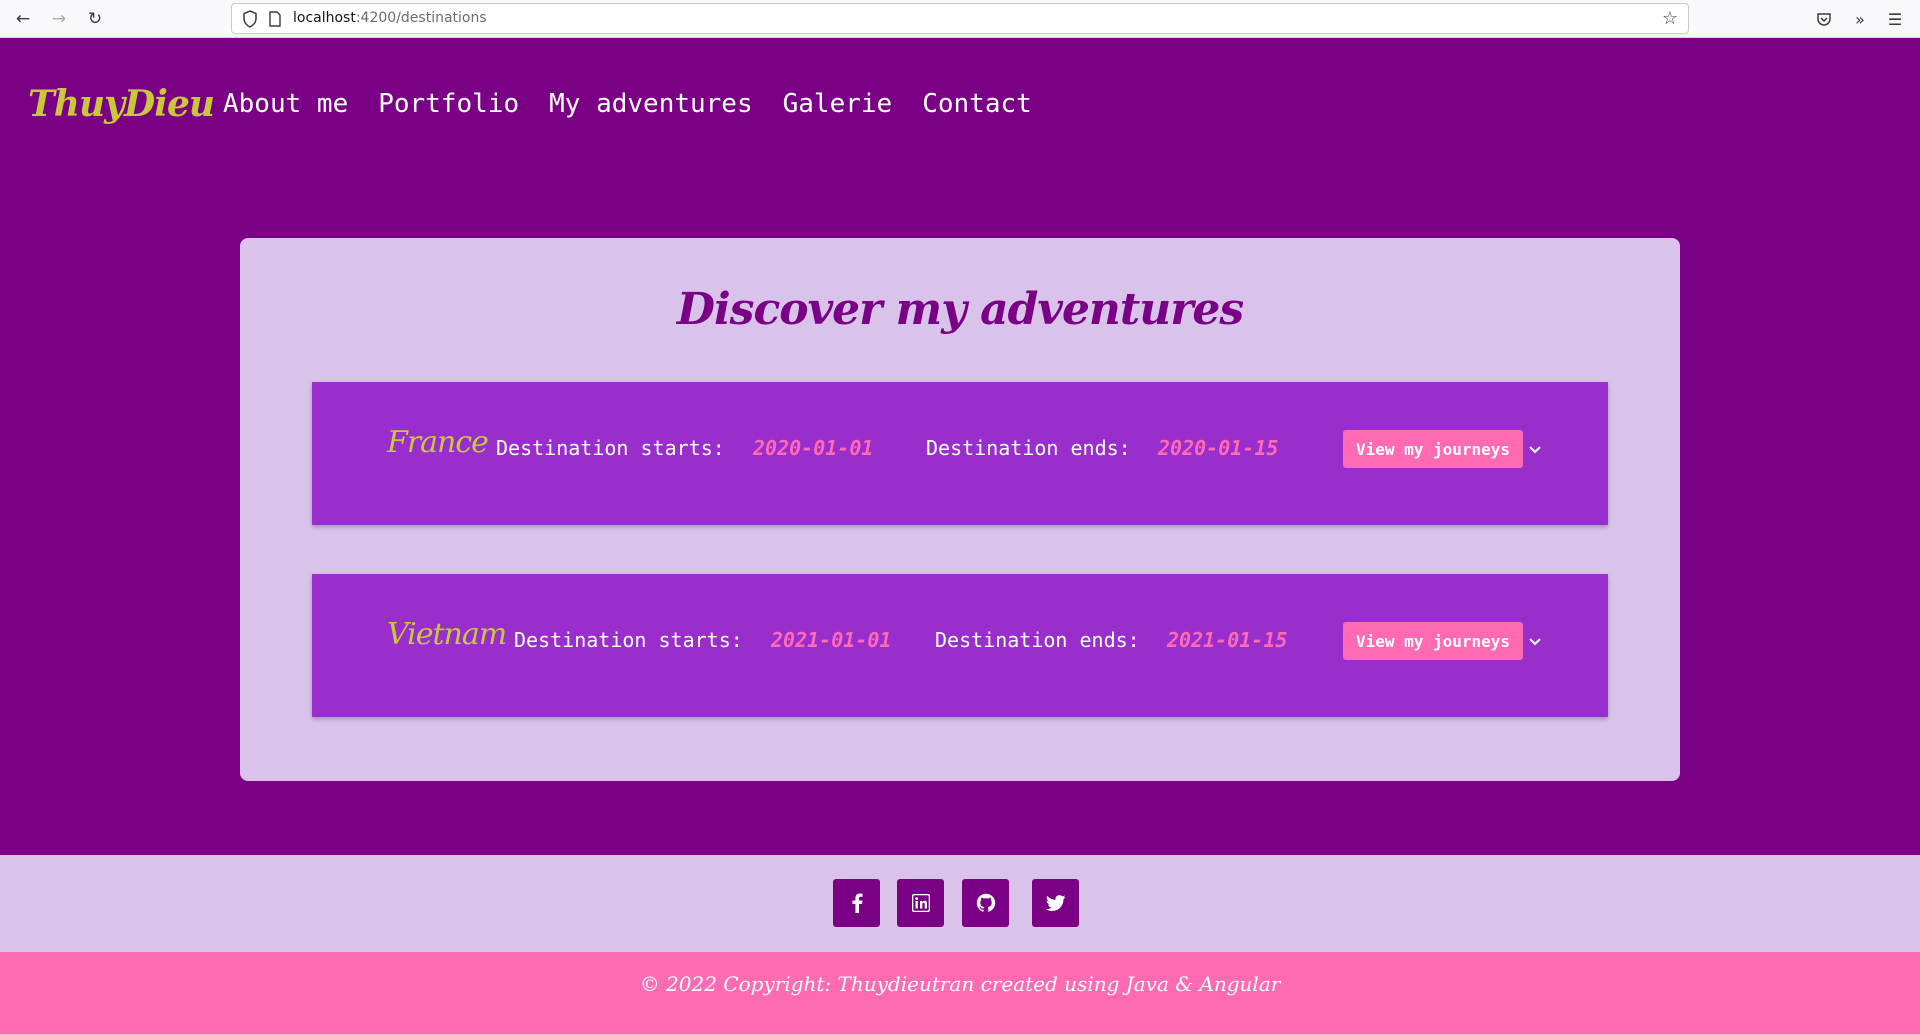 The width and height of the screenshot is (1920, 1034). Describe the element at coordinates (275, 19) in the screenshot. I see `page-icon` at that location.